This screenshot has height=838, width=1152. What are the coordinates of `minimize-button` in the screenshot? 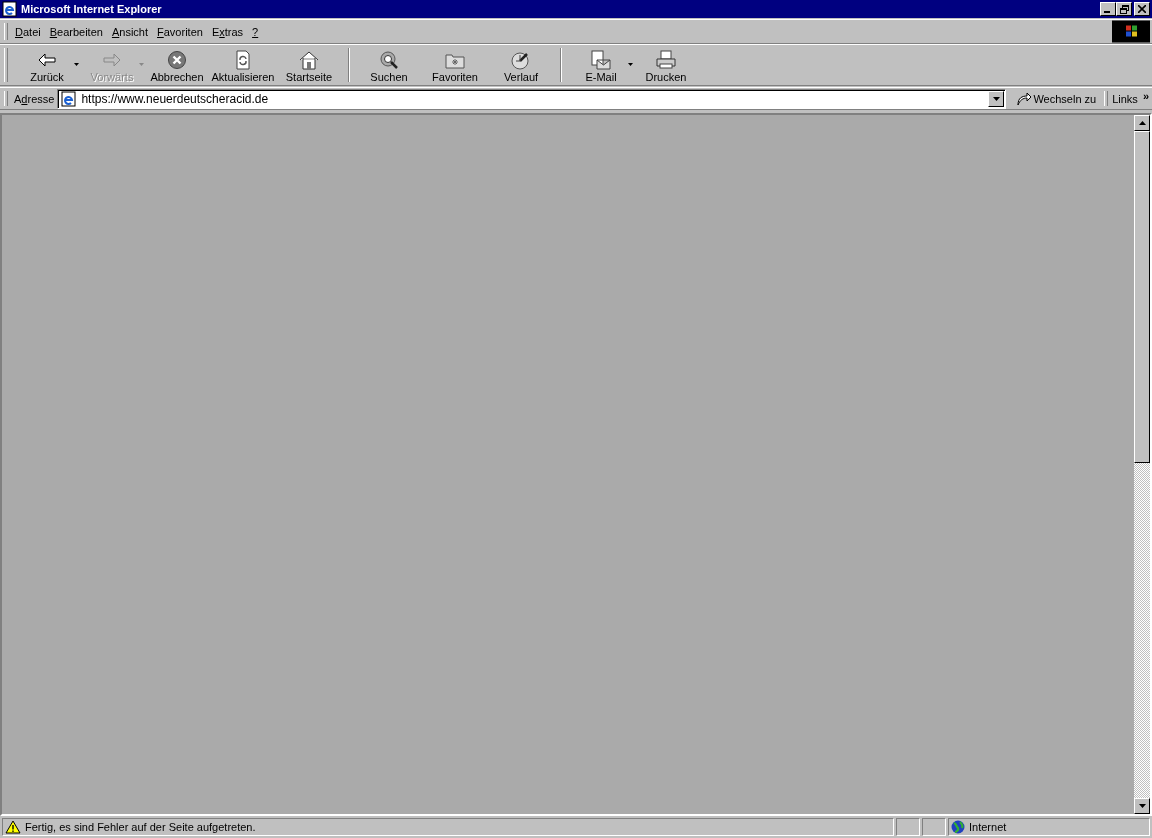 It's located at (1108, 9).